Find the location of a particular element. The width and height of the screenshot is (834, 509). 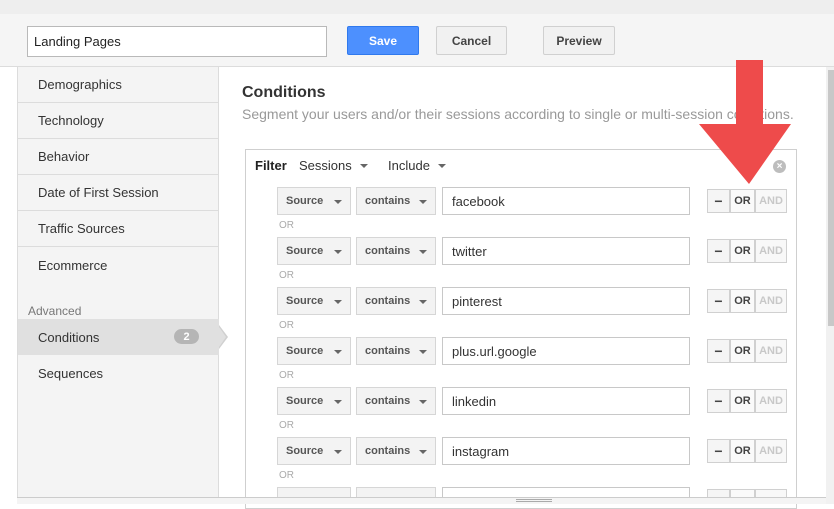

sidebar-item-label: Demographics is located at coordinates (80, 84).